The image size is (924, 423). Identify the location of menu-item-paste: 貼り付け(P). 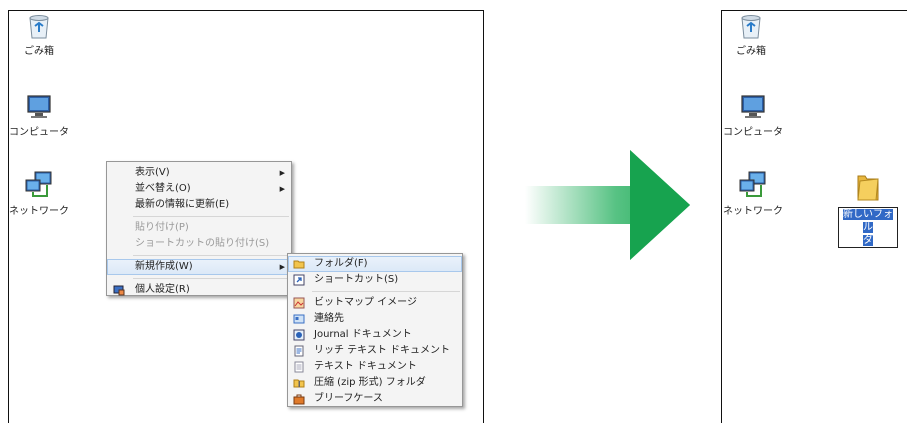
(199, 228).